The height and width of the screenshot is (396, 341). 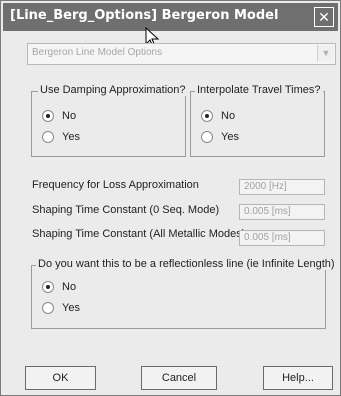 What do you see at coordinates (97, 52) in the screenshot?
I see `model-options-value: Bergeron Line Model Options` at bounding box center [97, 52].